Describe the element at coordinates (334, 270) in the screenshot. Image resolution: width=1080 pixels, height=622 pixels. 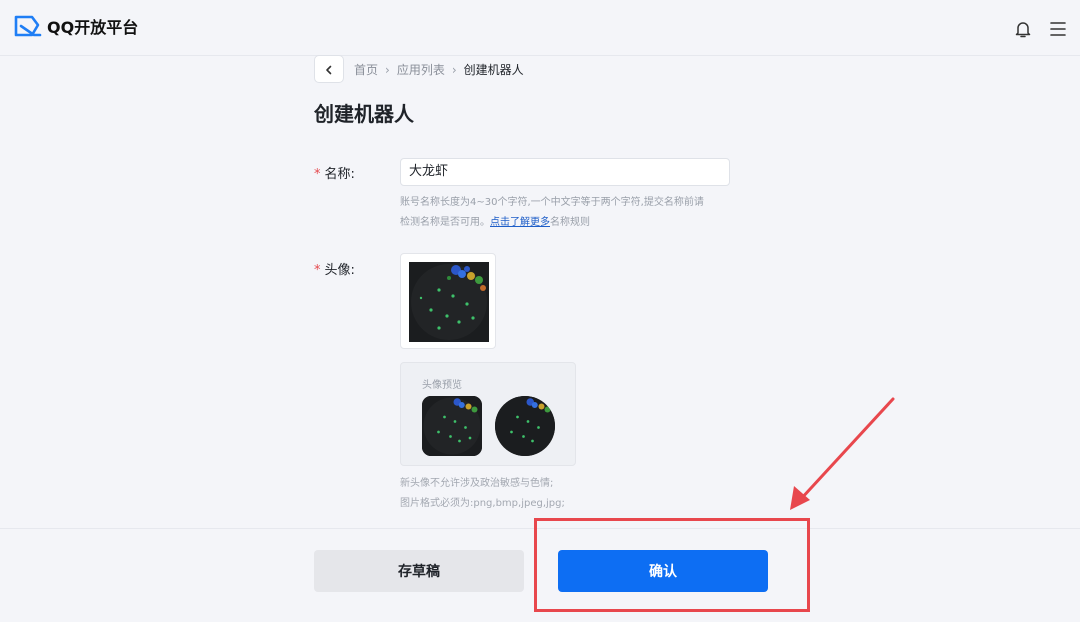
I see `avatar-label: * 头像:` at that location.